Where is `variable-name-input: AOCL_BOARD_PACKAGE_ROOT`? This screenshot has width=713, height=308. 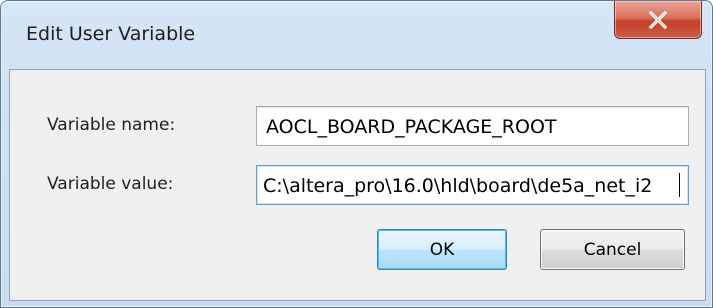
variable-name-input: AOCL_BOARD_PACKAGE_ROOT is located at coordinates (472, 126).